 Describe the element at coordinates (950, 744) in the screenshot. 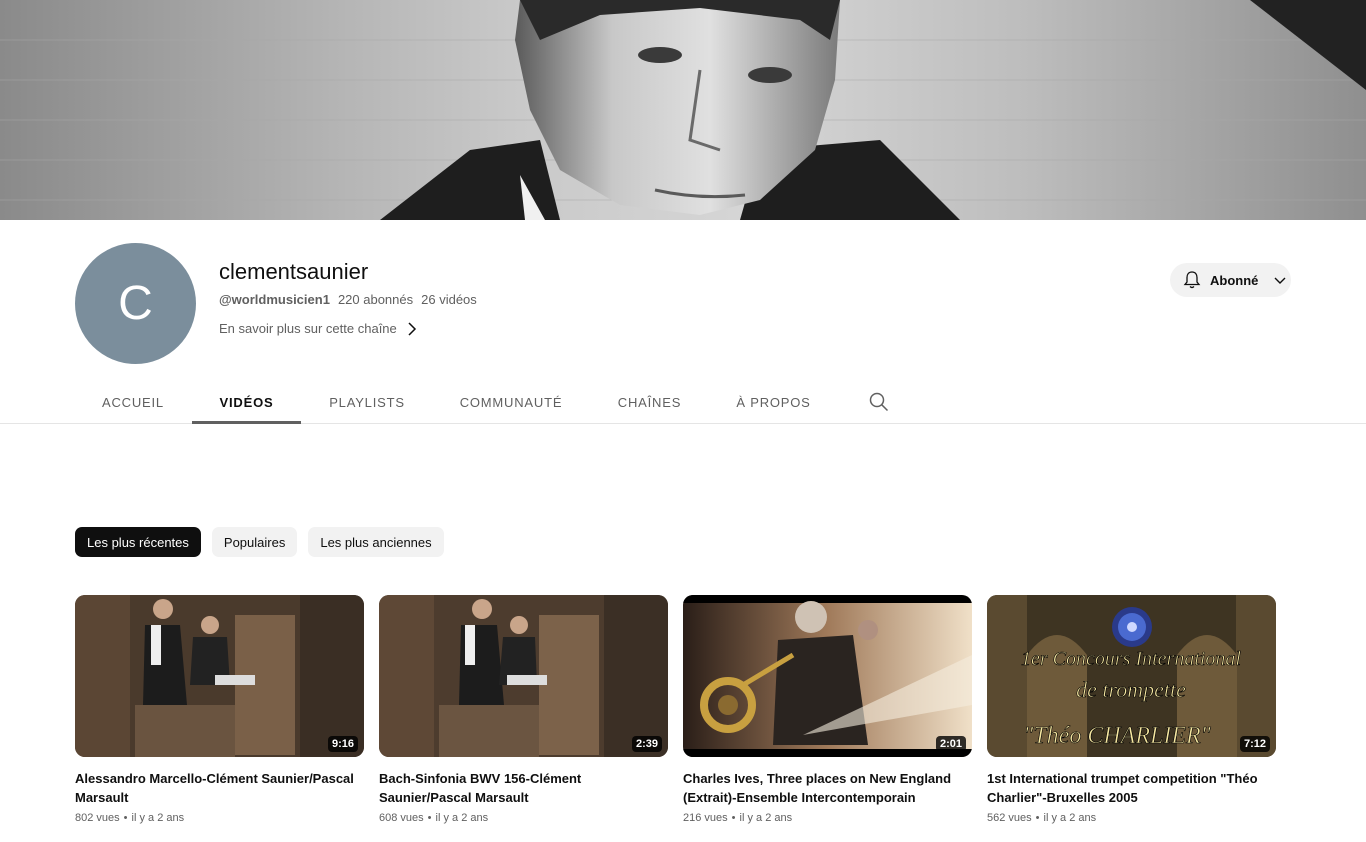

I see `video-duration: 2:01` at that location.